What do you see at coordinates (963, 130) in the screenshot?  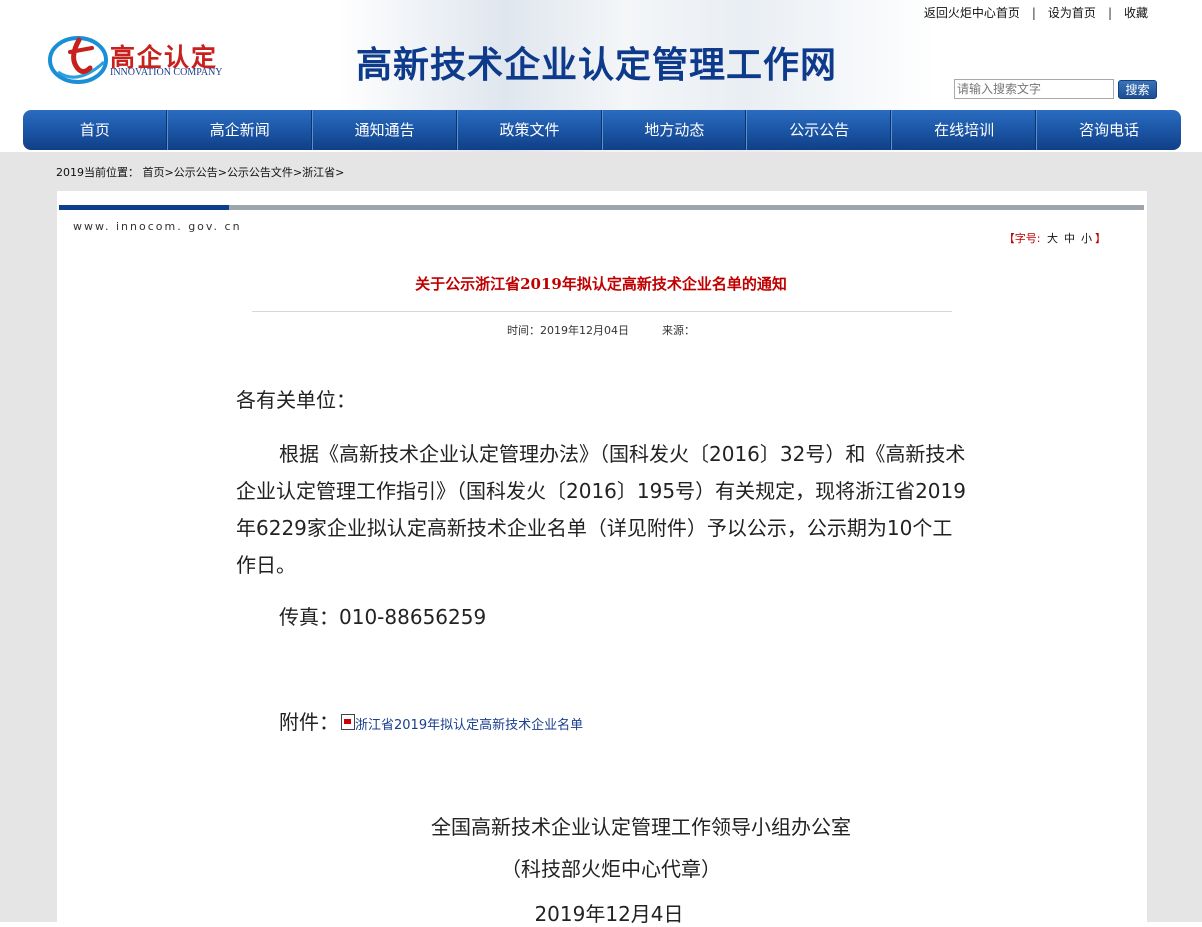 I see `nav-item-training: 在线培训` at bounding box center [963, 130].